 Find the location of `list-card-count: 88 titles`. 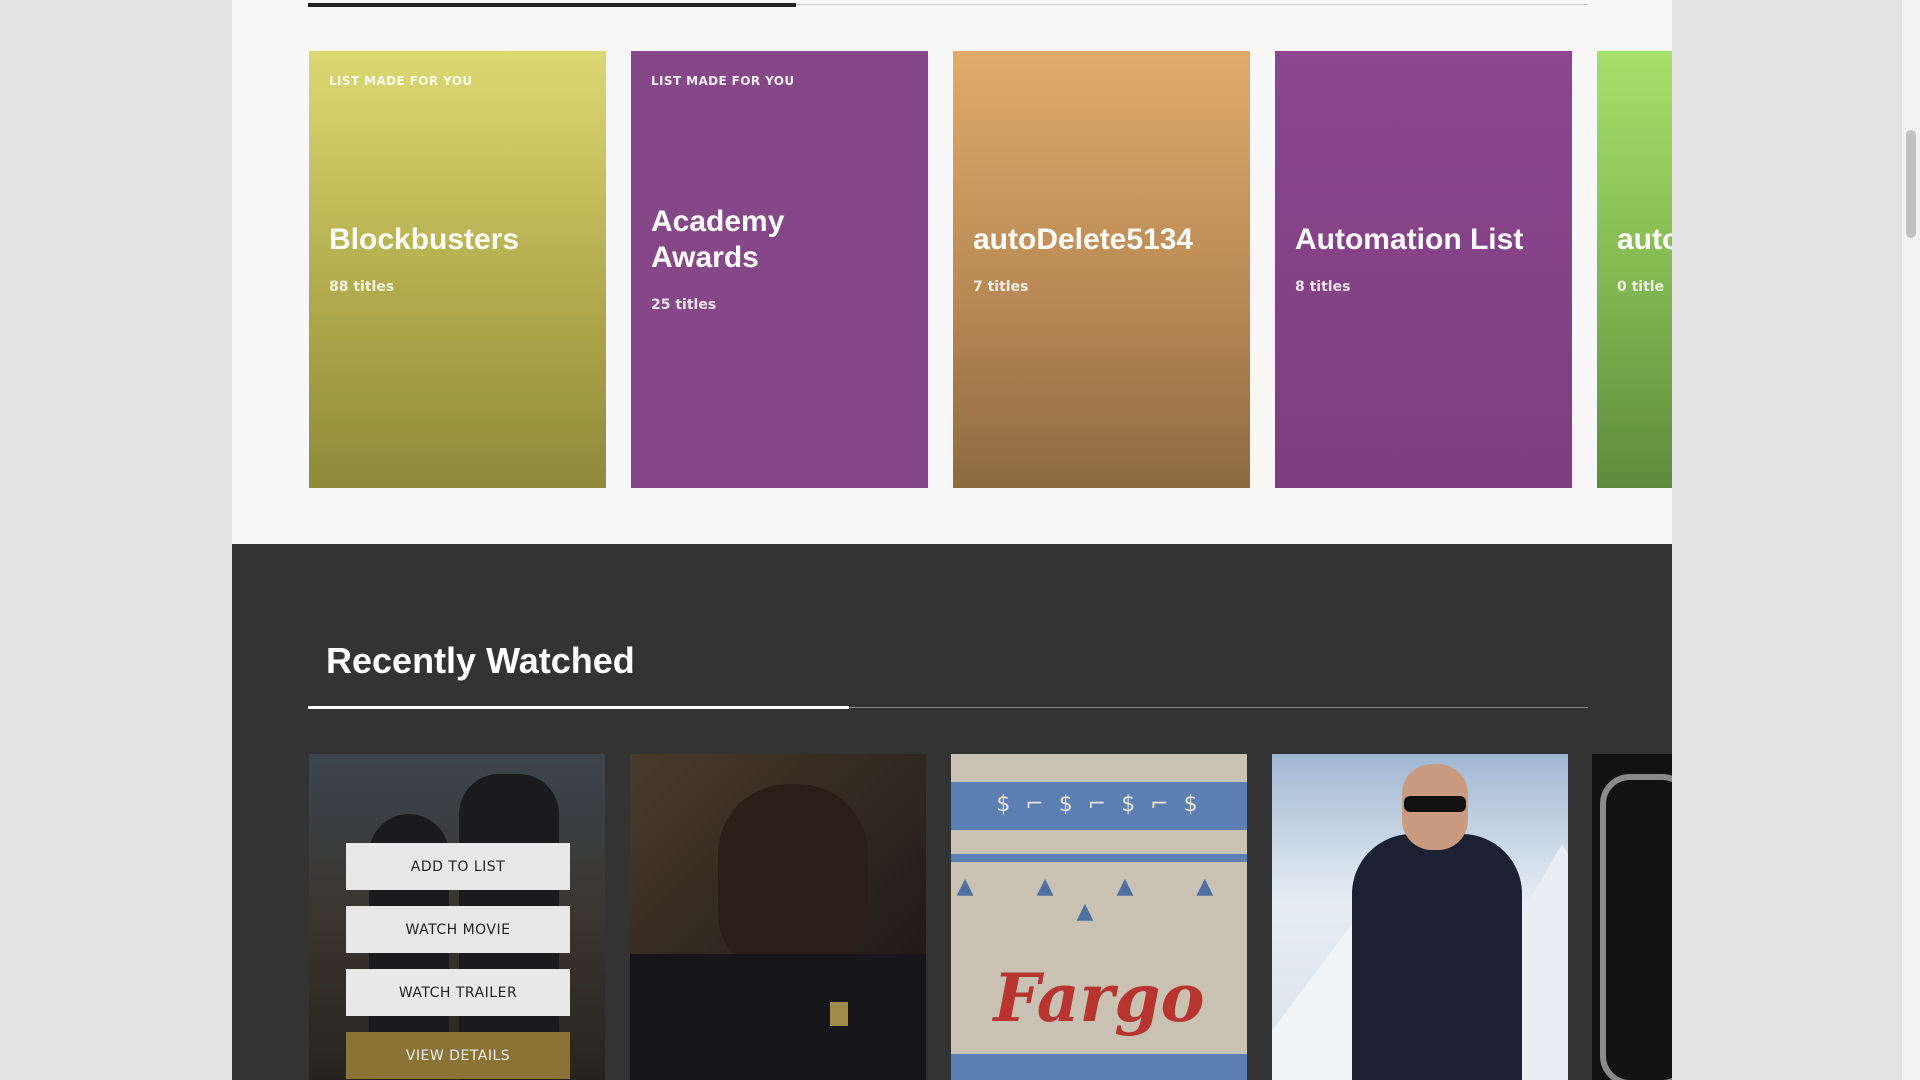

list-card-count: 88 titles is located at coordinates (362, 287).